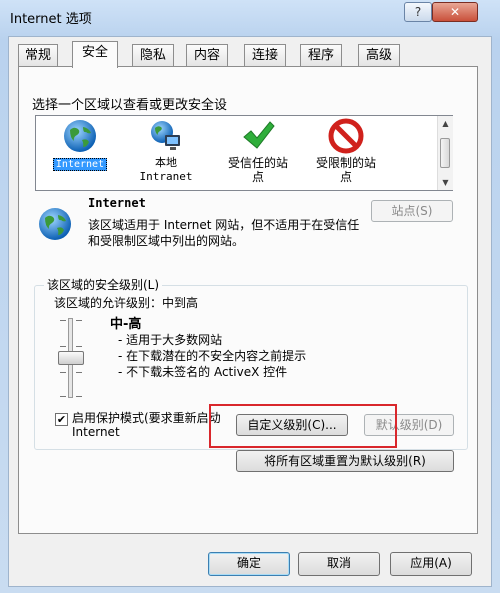  I want to click on tab-security: 安全, so click(95, 54).